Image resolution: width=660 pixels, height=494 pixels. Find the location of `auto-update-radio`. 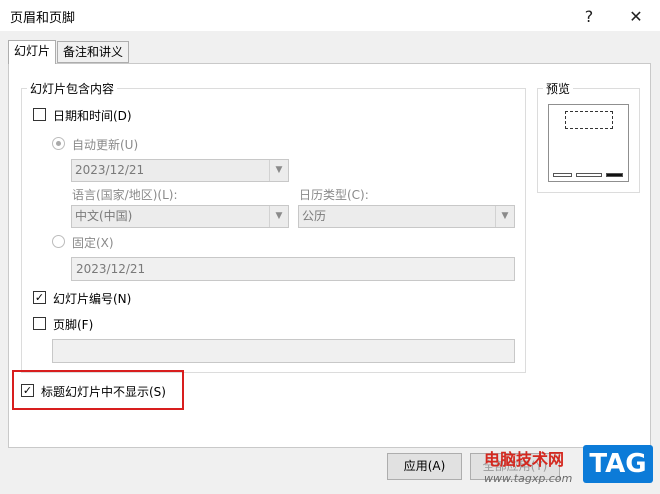

auto-update-radio is located at coordinates (58, 143).